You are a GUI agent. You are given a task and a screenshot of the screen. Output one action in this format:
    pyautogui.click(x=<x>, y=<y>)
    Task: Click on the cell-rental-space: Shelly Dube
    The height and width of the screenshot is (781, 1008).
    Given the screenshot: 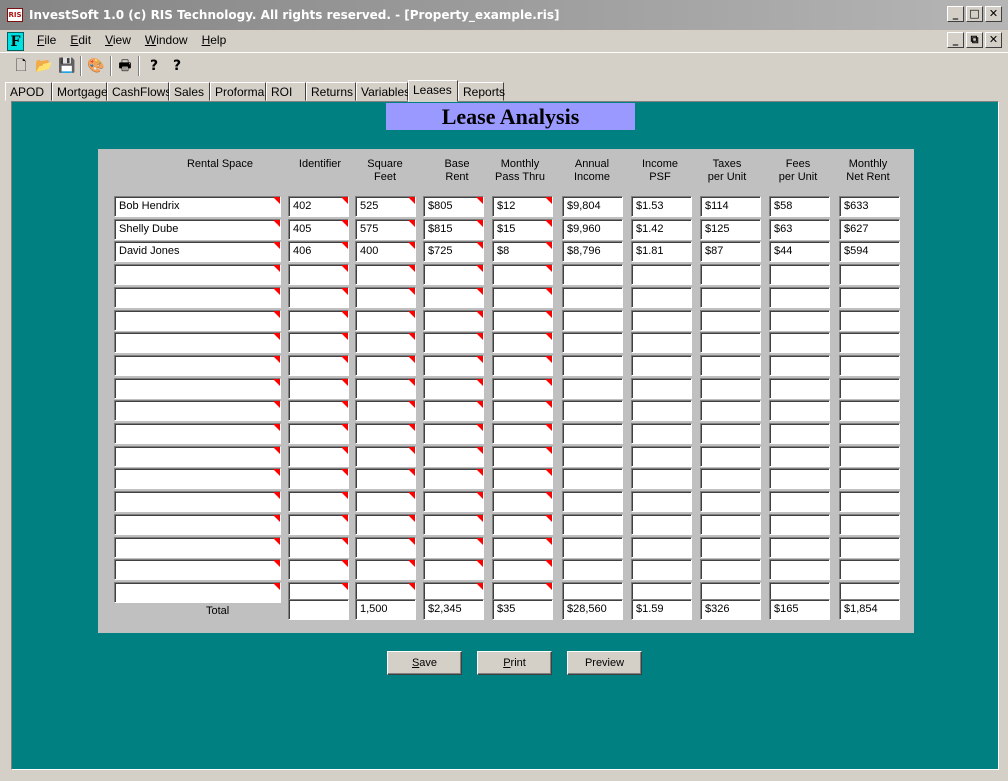 What is the action you would take?
    pyautogui.click(x=197, y=229)
    